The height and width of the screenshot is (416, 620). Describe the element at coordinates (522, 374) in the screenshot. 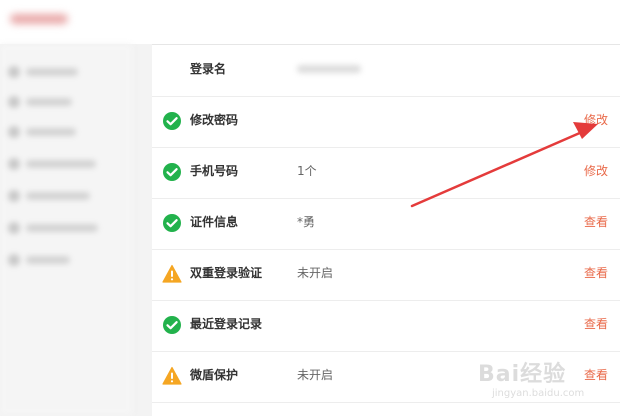

I see `watermark-brand: Bai经验` at that location.